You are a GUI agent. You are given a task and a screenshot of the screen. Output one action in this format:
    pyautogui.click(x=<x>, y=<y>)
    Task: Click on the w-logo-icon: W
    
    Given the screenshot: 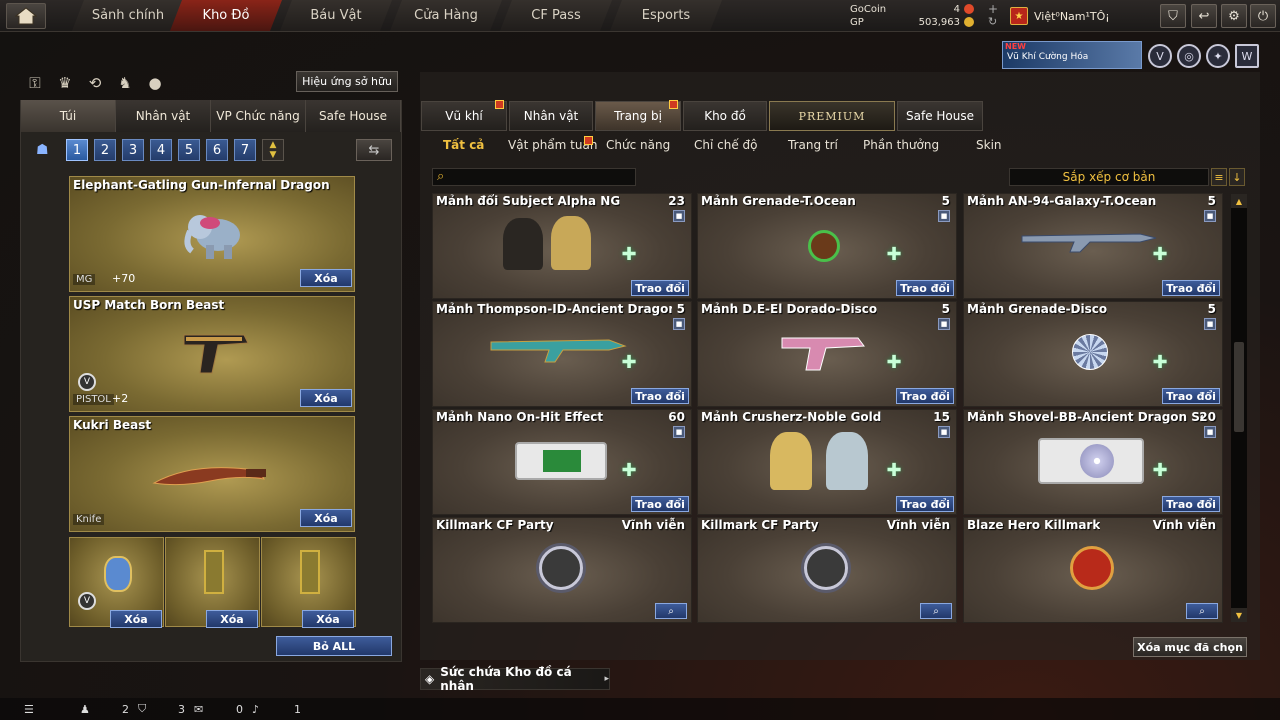 What is the action you would take?
    pyautogui.click(x=1247, y=56)
    